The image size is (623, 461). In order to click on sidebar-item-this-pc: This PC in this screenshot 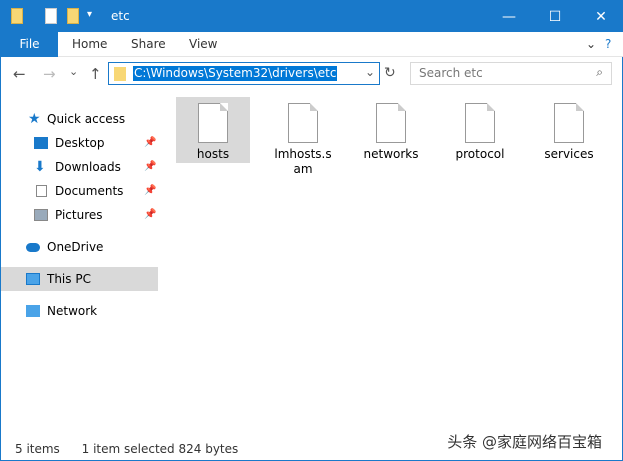, I will do `click(79, 279)`.